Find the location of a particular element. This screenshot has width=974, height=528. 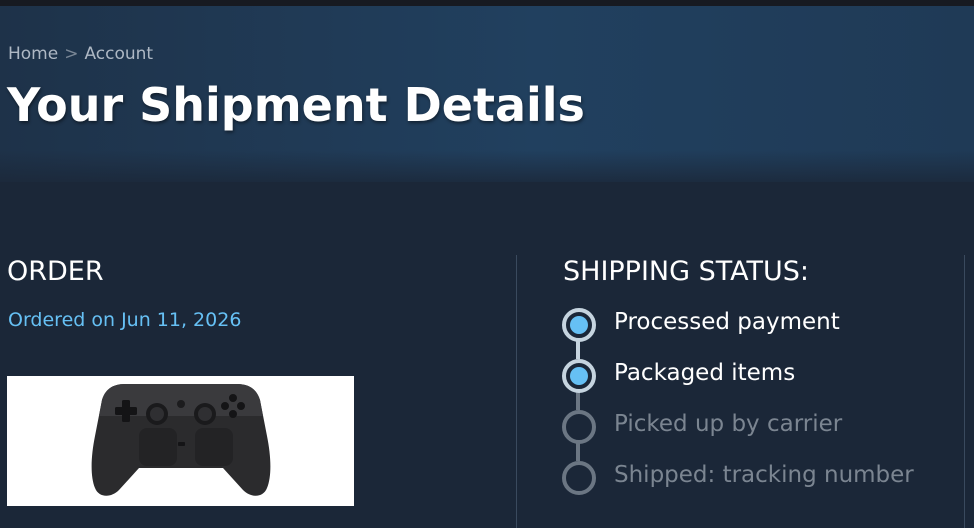

shipping-status-heading: SHIPPING STATUS: is located at coordinates (686, 271).